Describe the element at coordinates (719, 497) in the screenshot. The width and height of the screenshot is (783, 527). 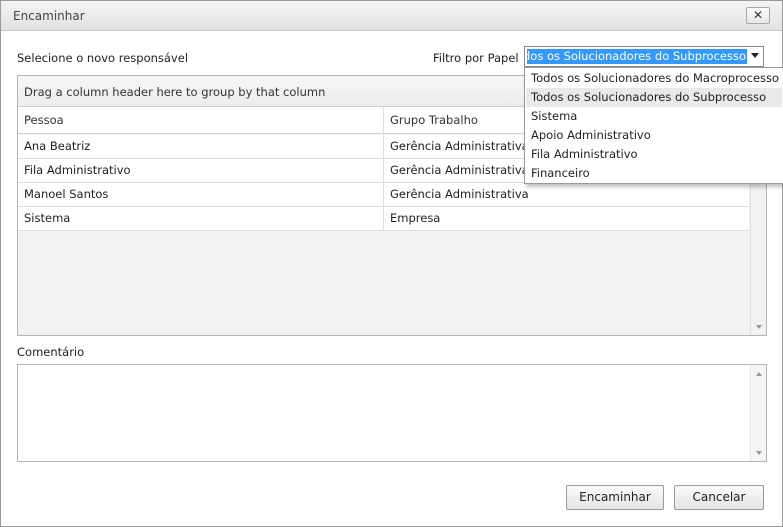
I see `cancel-button: Cancelar` at that location.